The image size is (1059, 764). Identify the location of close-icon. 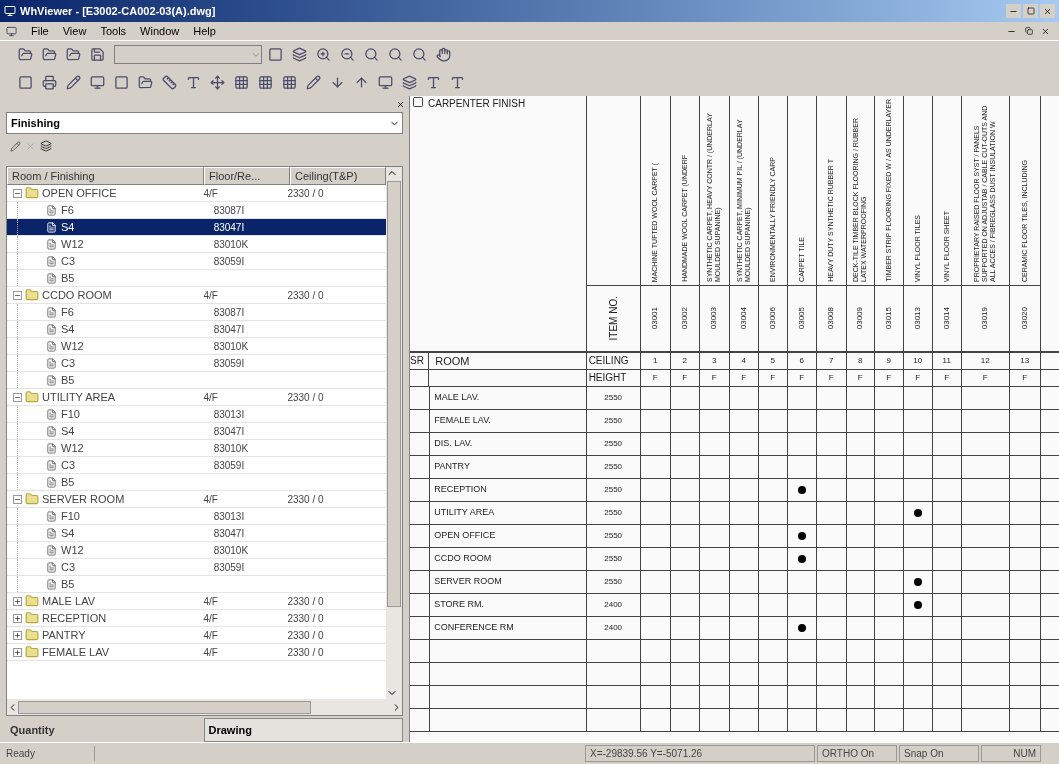
(400, 104).